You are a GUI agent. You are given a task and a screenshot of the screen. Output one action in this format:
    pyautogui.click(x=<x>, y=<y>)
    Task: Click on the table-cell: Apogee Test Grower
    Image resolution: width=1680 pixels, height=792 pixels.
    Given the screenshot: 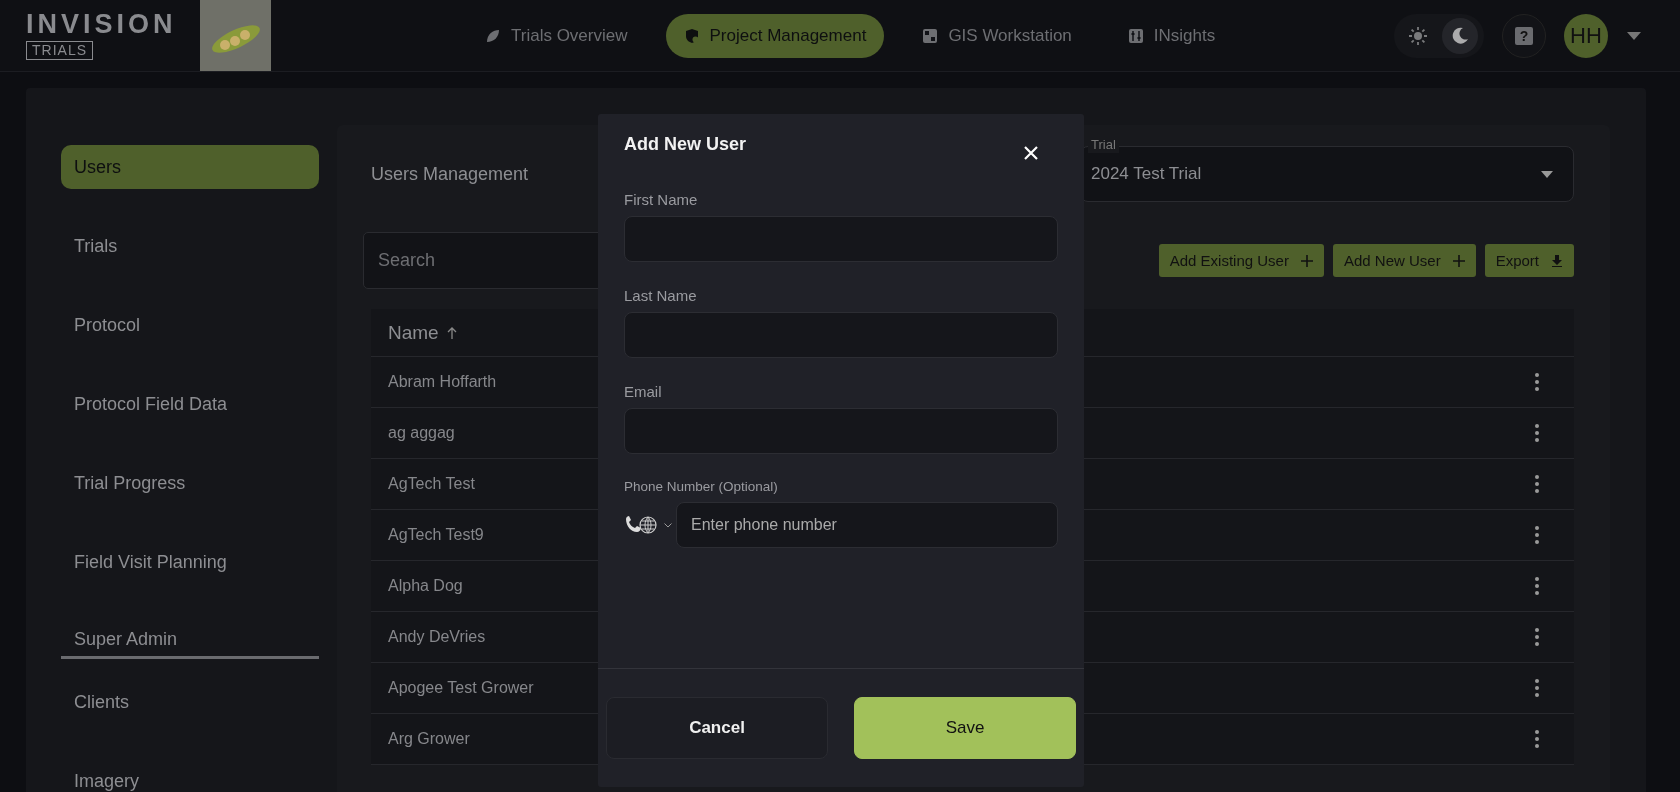 What is the action you would take?
    pyautogui.click(x=461, y=688)
    